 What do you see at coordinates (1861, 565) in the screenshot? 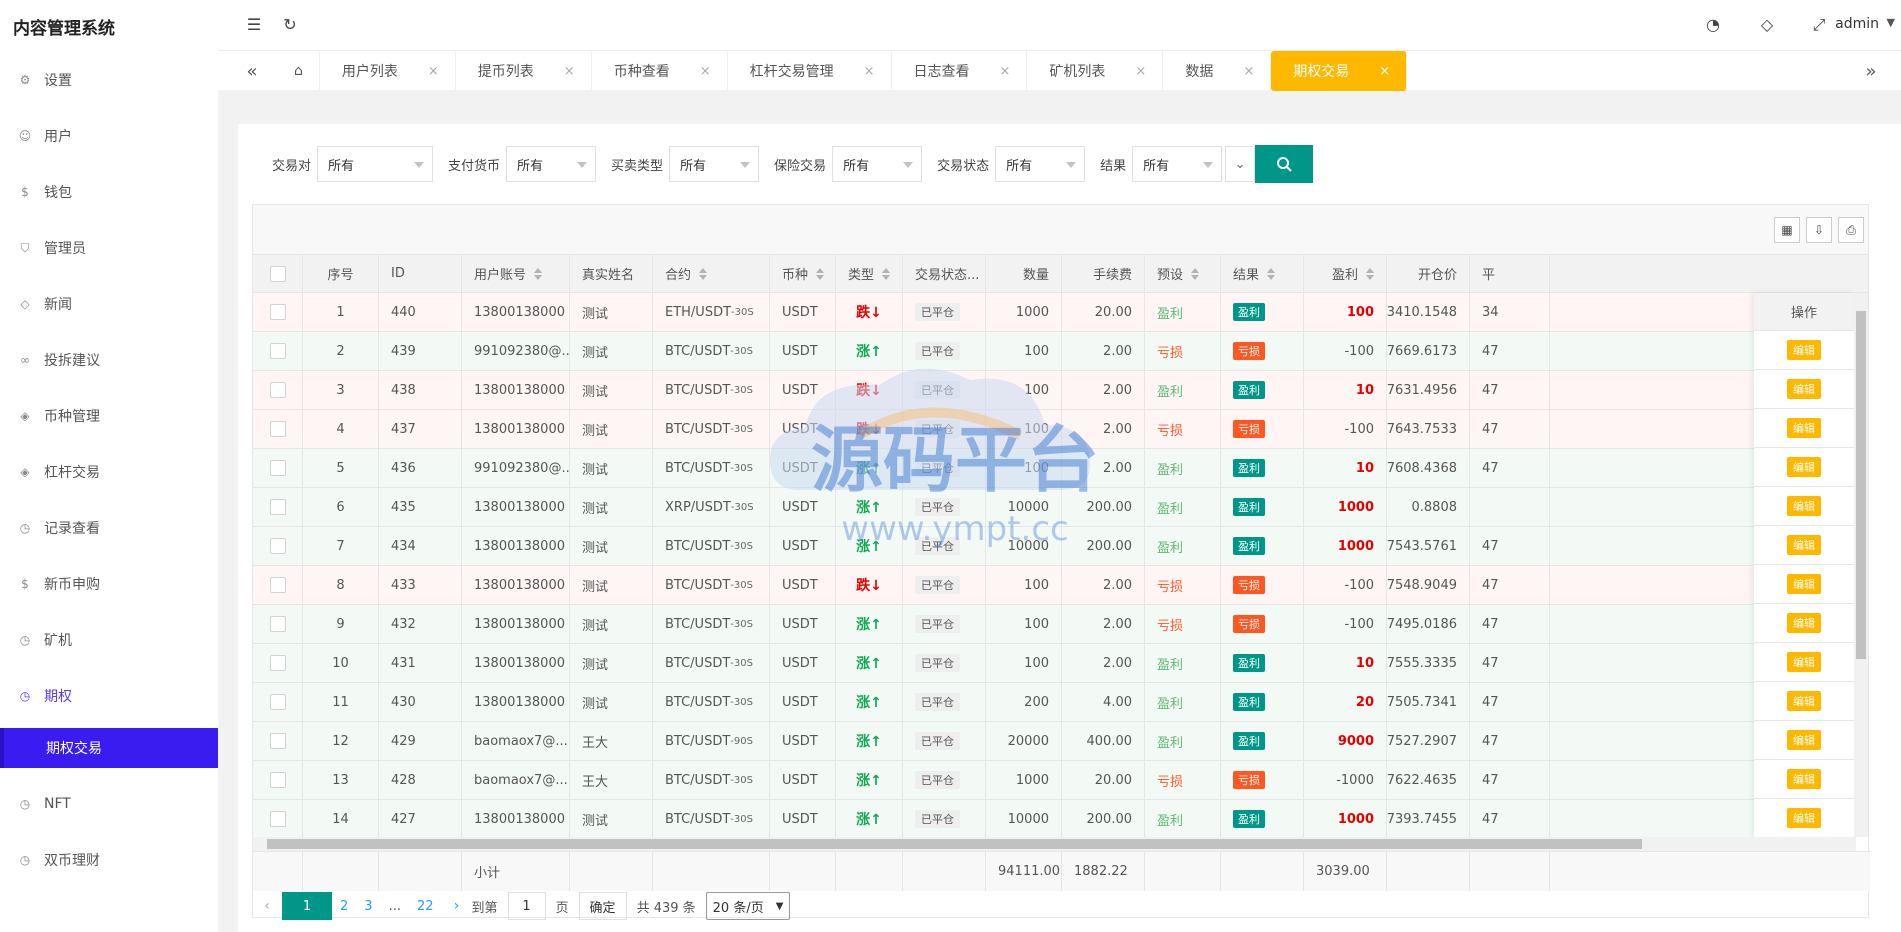
I see `vertical-scrollbar` at bounding box center [1861, 565].